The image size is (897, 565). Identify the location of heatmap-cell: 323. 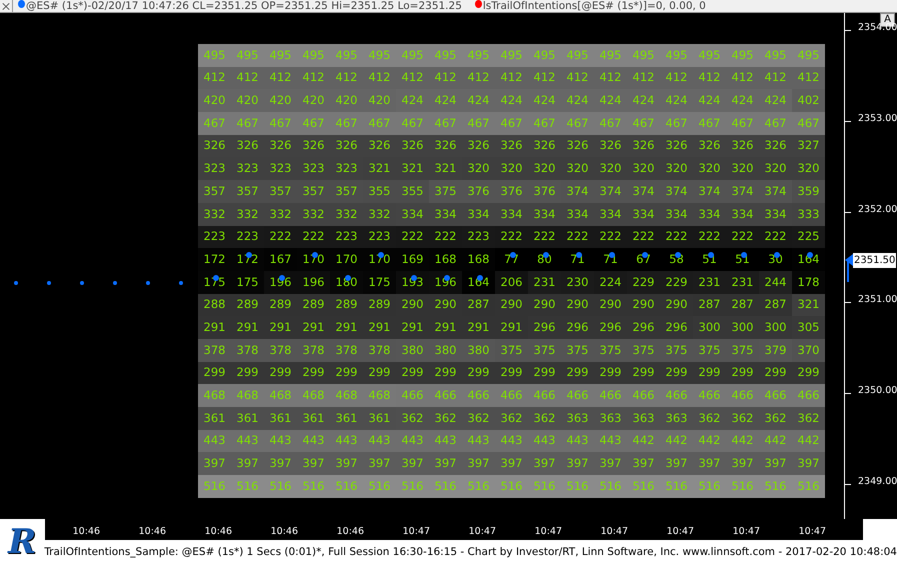
(313, 168).